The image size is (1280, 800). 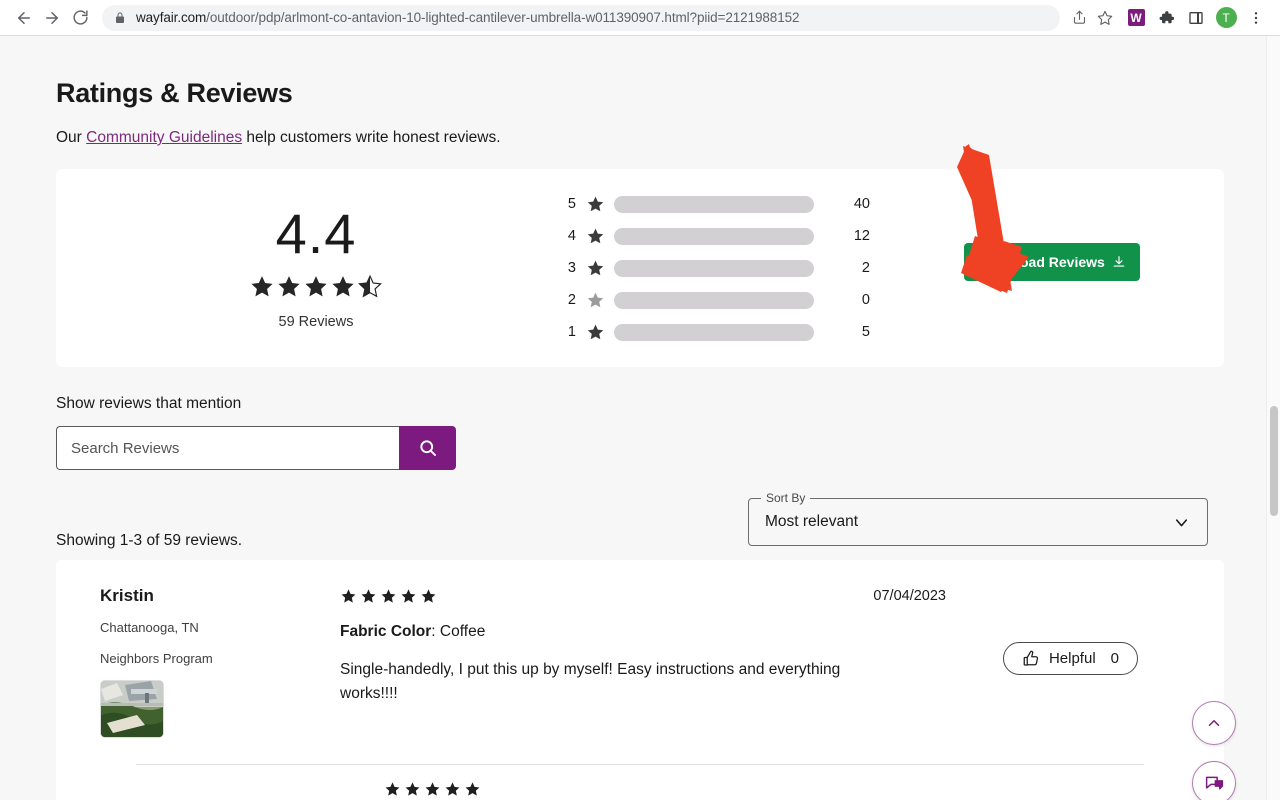 What do you see at coordinates (462, 631) in the screenshot?
I see `review-attribute-value: Coffee` at bounding box center [462, 631].